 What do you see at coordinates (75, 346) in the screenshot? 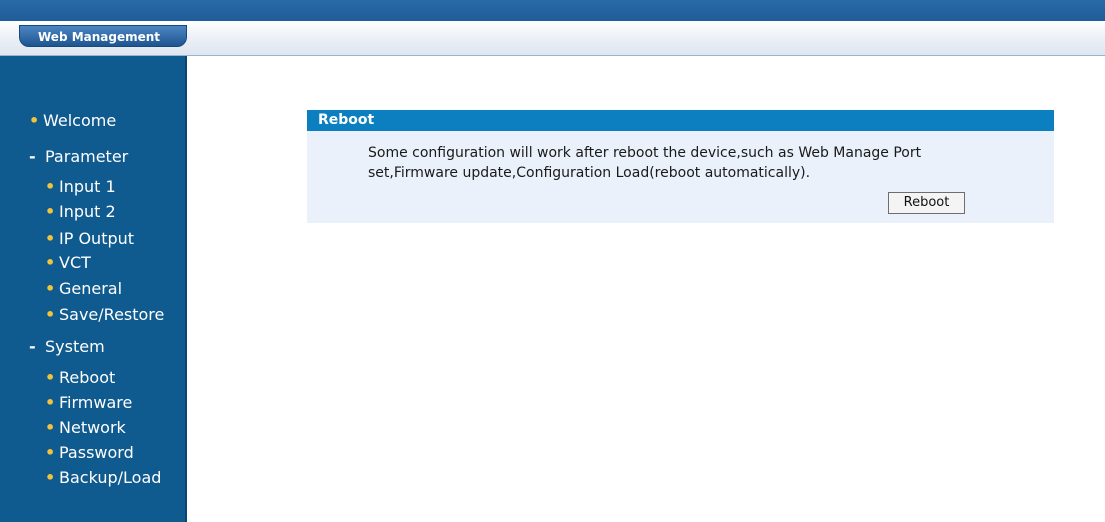
I see `sidebar-group-label: System` at bounding box center [75, 346].